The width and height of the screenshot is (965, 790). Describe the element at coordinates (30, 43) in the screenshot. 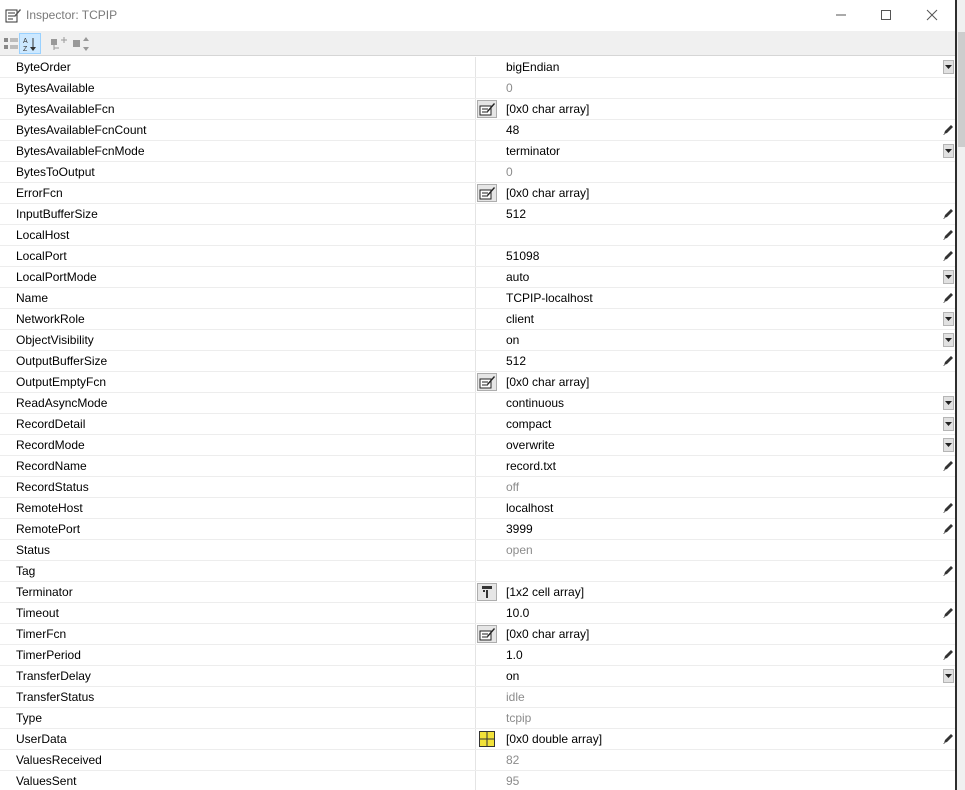

I see `sort-alphabetical-button: A Z` at that location.